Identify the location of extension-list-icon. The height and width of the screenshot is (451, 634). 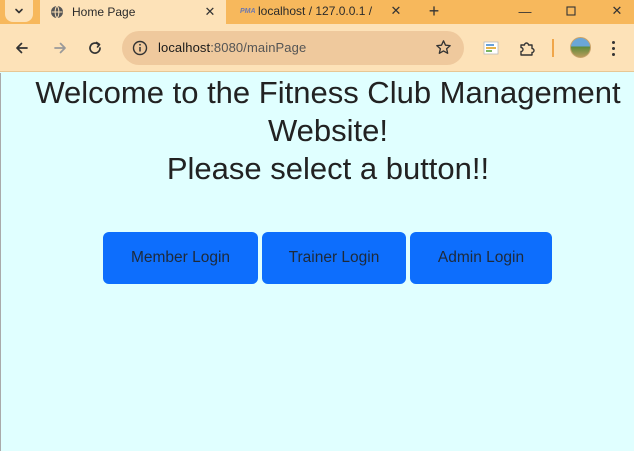
(491, 48).